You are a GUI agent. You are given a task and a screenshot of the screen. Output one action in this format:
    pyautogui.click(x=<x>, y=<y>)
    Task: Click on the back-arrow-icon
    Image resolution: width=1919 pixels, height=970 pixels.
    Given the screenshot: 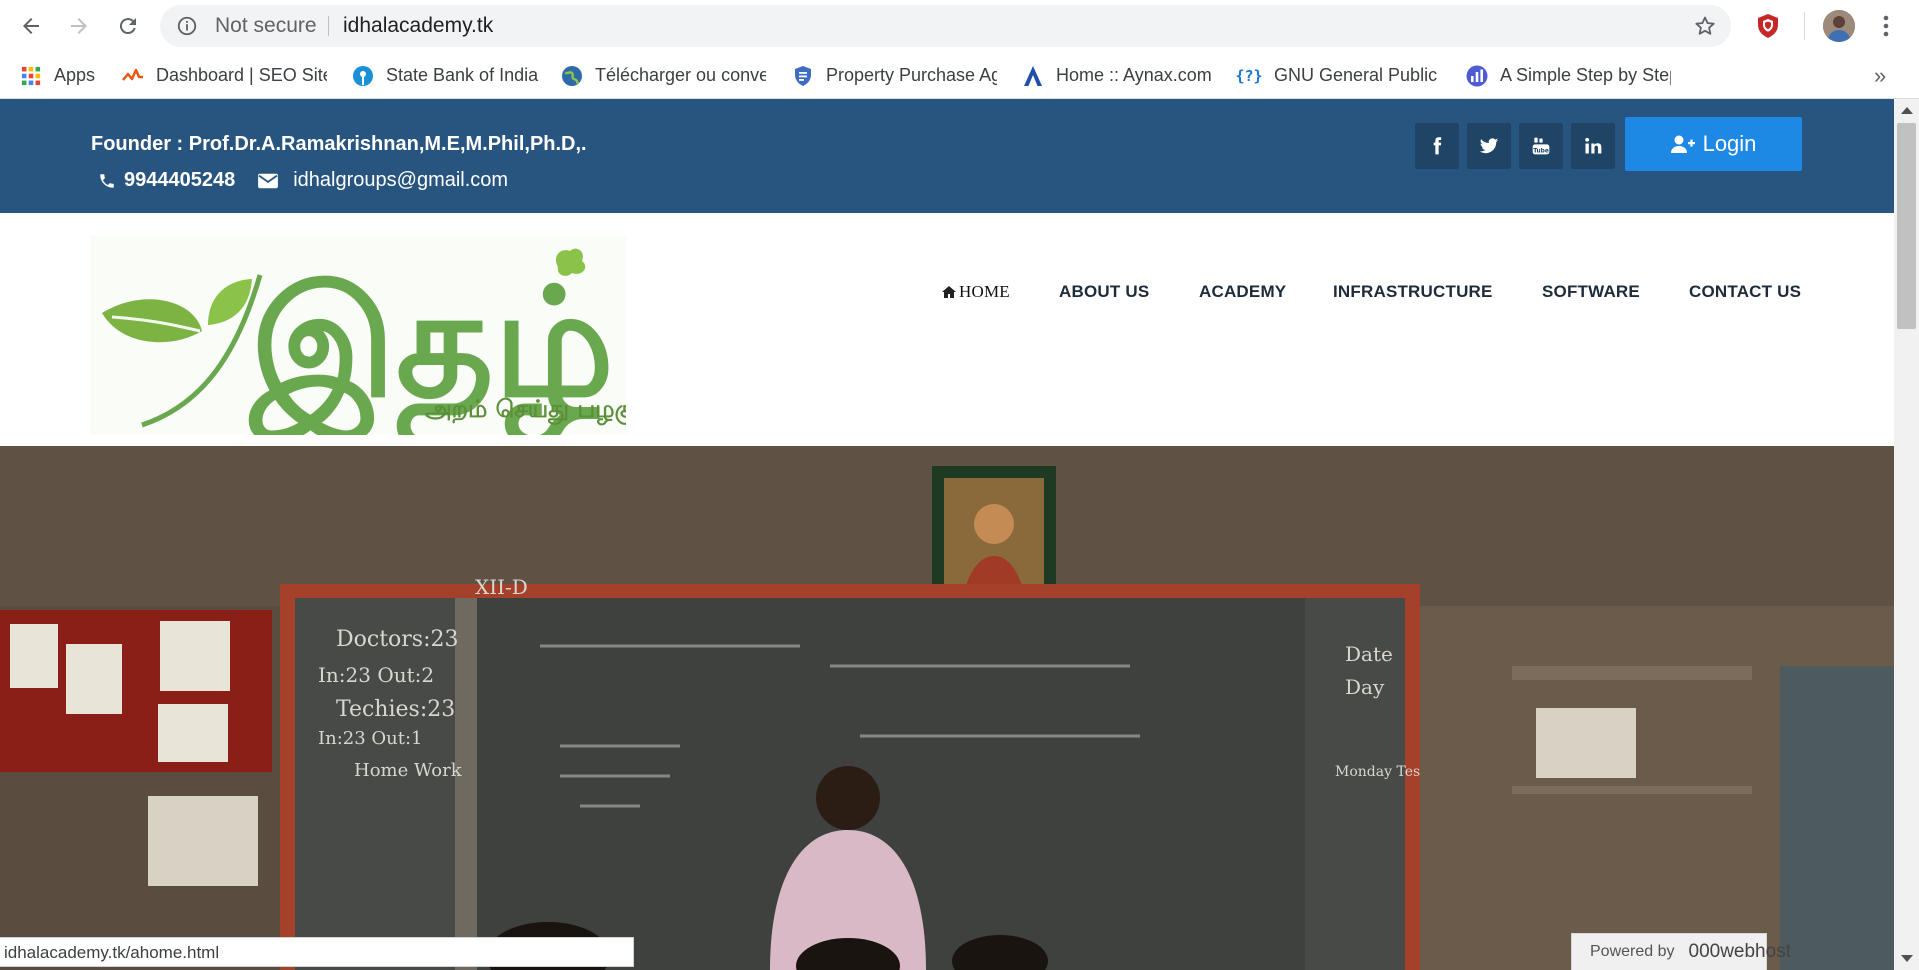 What is the action you would take?
    pyautogui.click(x=31, y=26)
    